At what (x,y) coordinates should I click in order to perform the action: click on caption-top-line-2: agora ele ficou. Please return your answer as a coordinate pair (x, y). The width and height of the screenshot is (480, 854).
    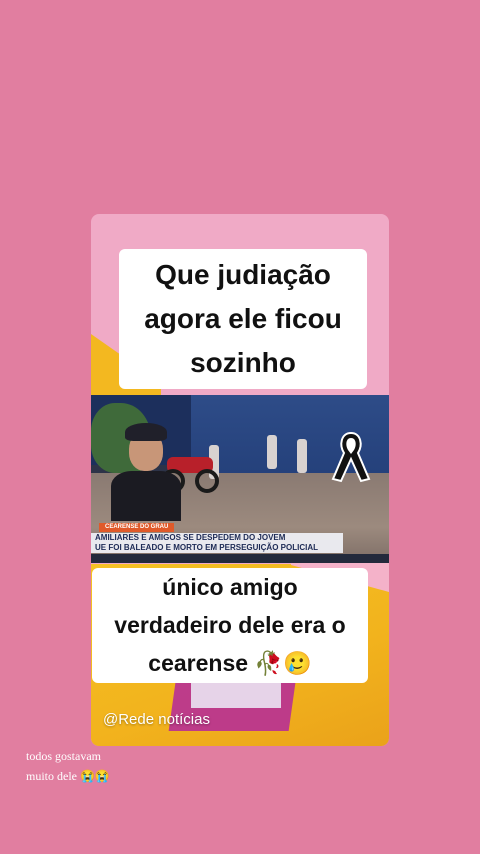
    Looking at the image, I should click on (243, 318).